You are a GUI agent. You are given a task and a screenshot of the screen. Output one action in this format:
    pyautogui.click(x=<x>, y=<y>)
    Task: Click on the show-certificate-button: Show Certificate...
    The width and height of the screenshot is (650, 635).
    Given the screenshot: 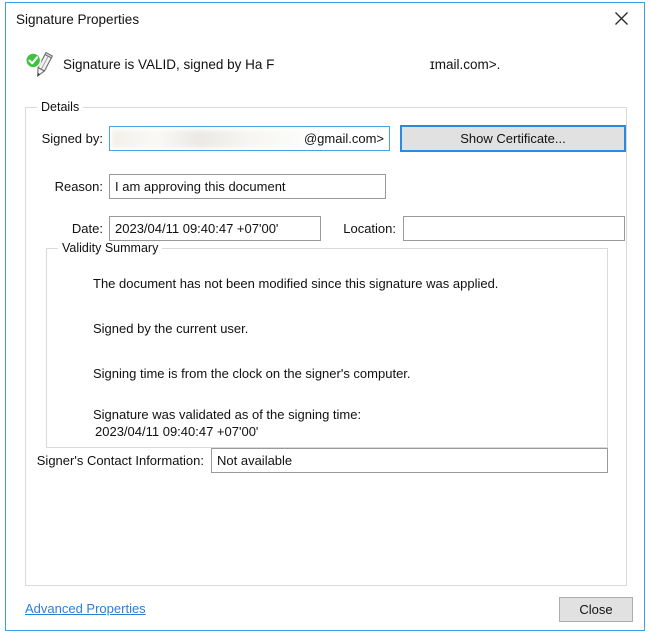 What is the action you would take?
    pyautogui.click(x=513, y=138)
    